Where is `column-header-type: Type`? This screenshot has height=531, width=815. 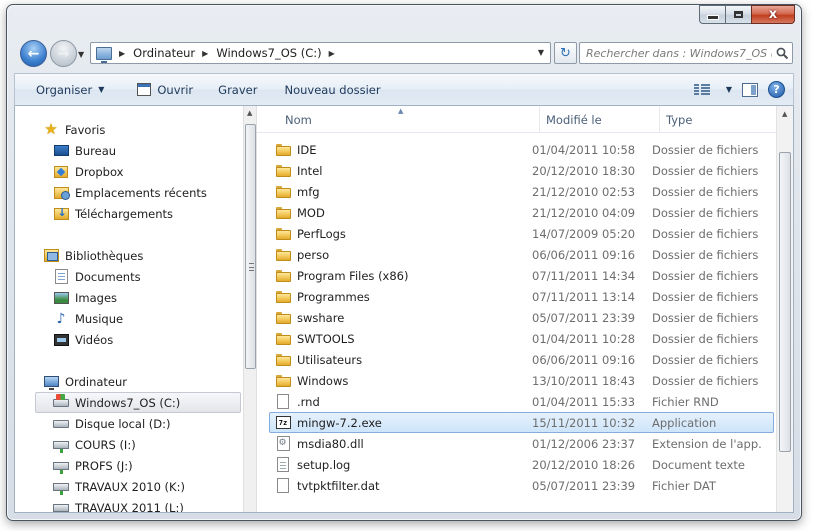
column-header-type: Type is located at coordinates (719, 119).